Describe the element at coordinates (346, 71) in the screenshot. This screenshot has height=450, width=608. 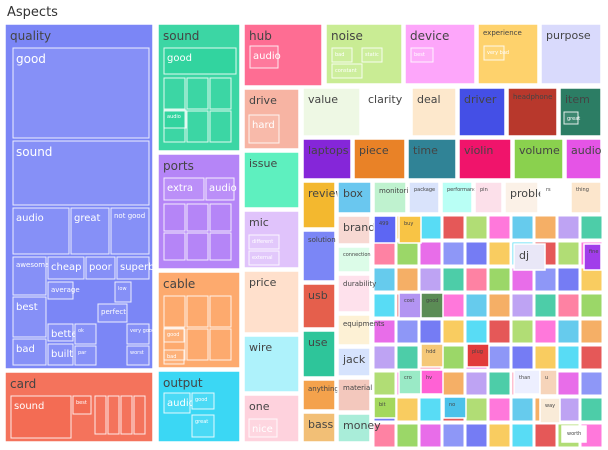
I see `sub-tile-label: constant` at that location.